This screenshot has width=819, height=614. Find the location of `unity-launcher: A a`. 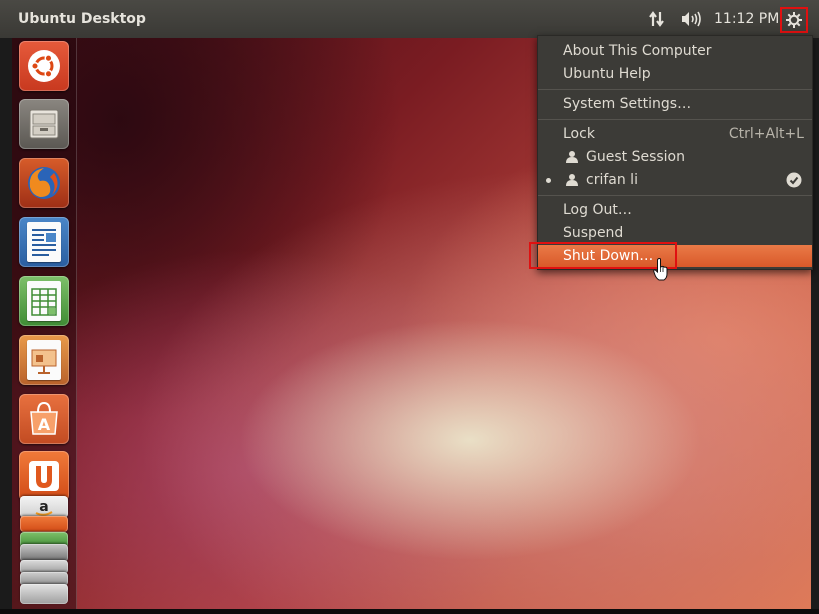

unity-launcher: A a is located at coordinates (44, 323).